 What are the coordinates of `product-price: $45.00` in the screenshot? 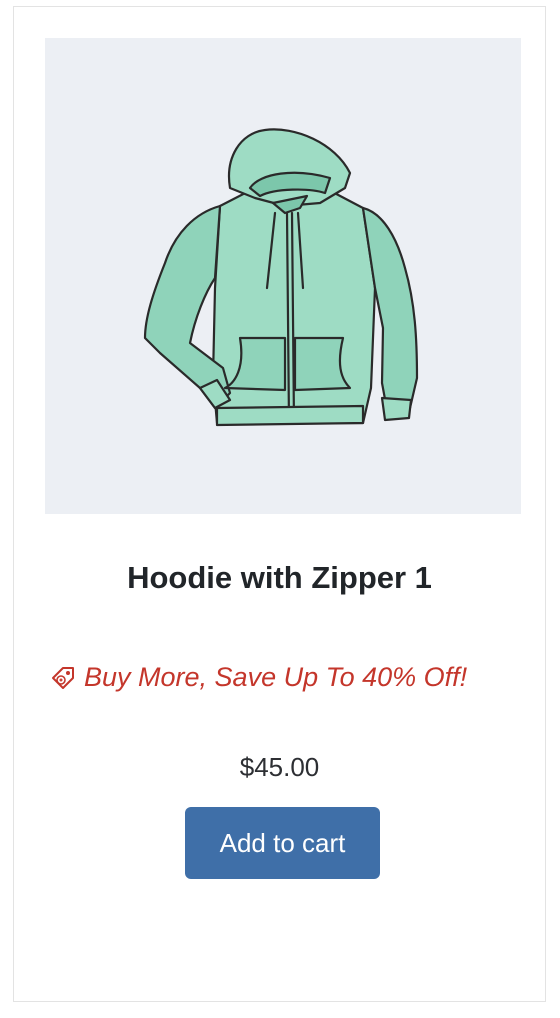 It's located at (279, 767).